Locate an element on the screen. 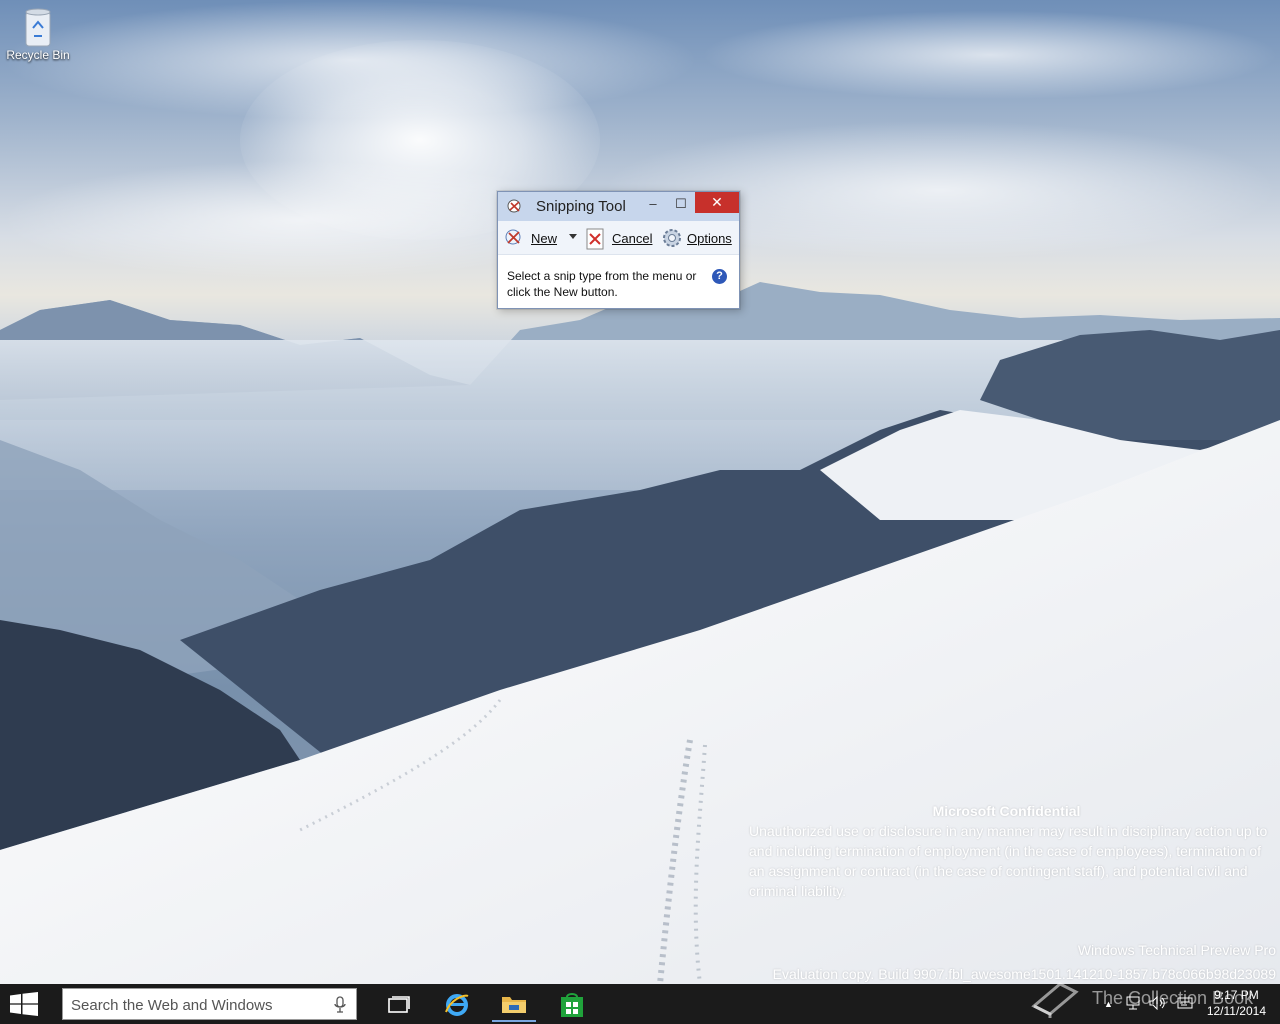  new-snip-button: New is located at coordinates (530, 238).